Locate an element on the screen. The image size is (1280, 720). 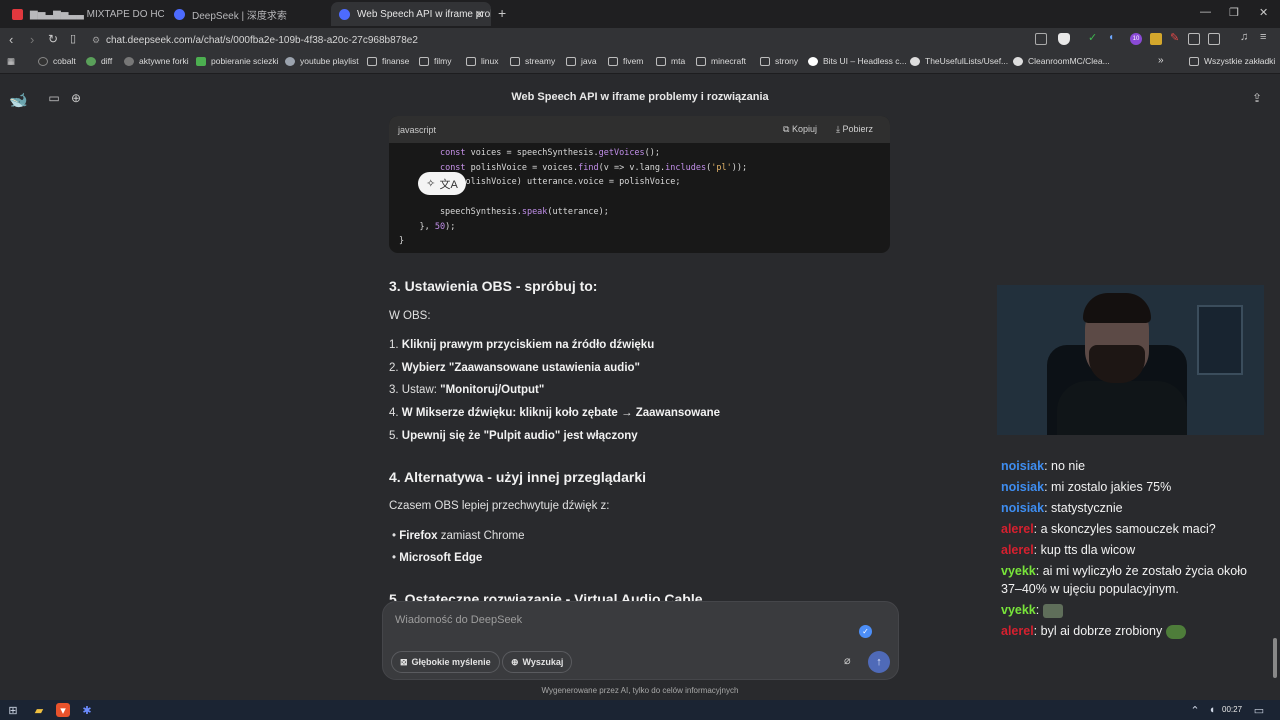
site-settings-icon: ⚙ is located at coordinates (99, 40).